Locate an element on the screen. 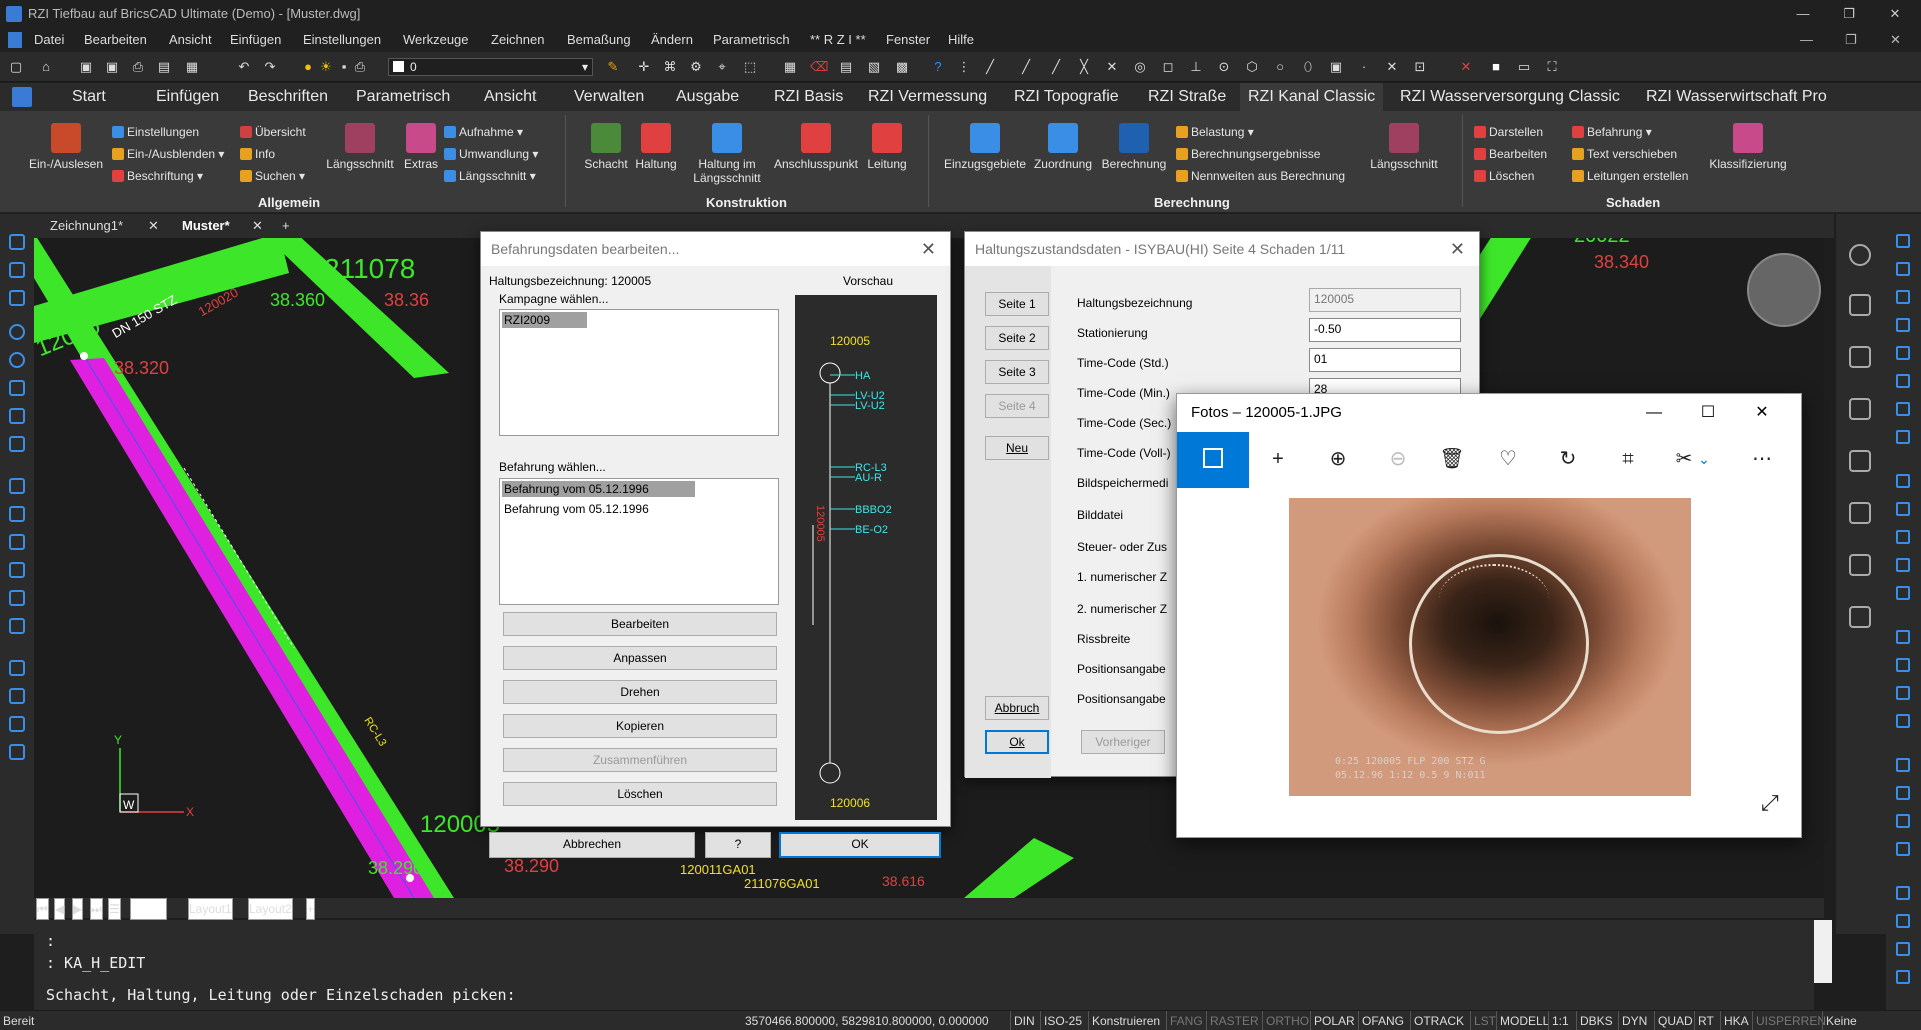  nennweiten-button: Nennweiten aus Berechnung is located at coordinates (1260, 176).